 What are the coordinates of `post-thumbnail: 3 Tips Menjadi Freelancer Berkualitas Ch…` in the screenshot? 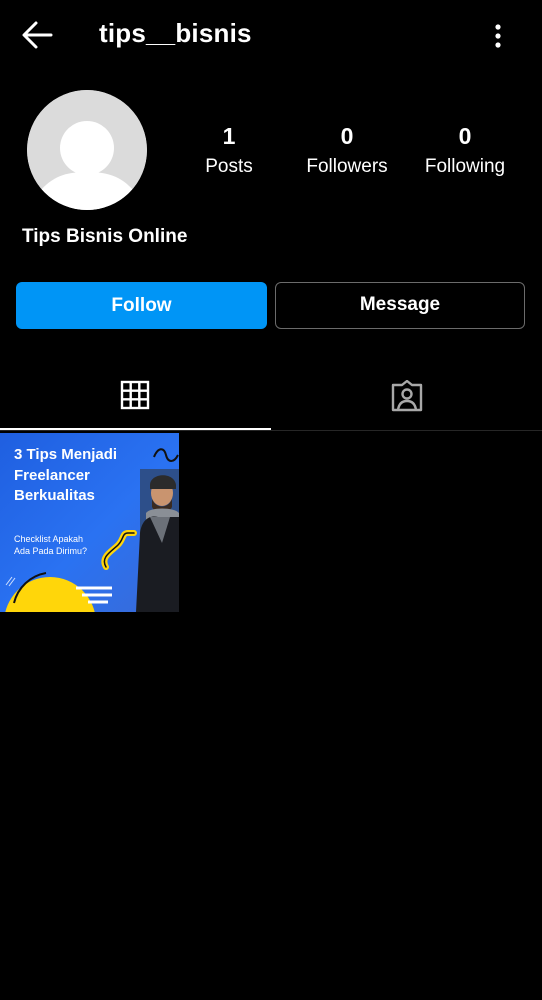 It's located at (89, 522).